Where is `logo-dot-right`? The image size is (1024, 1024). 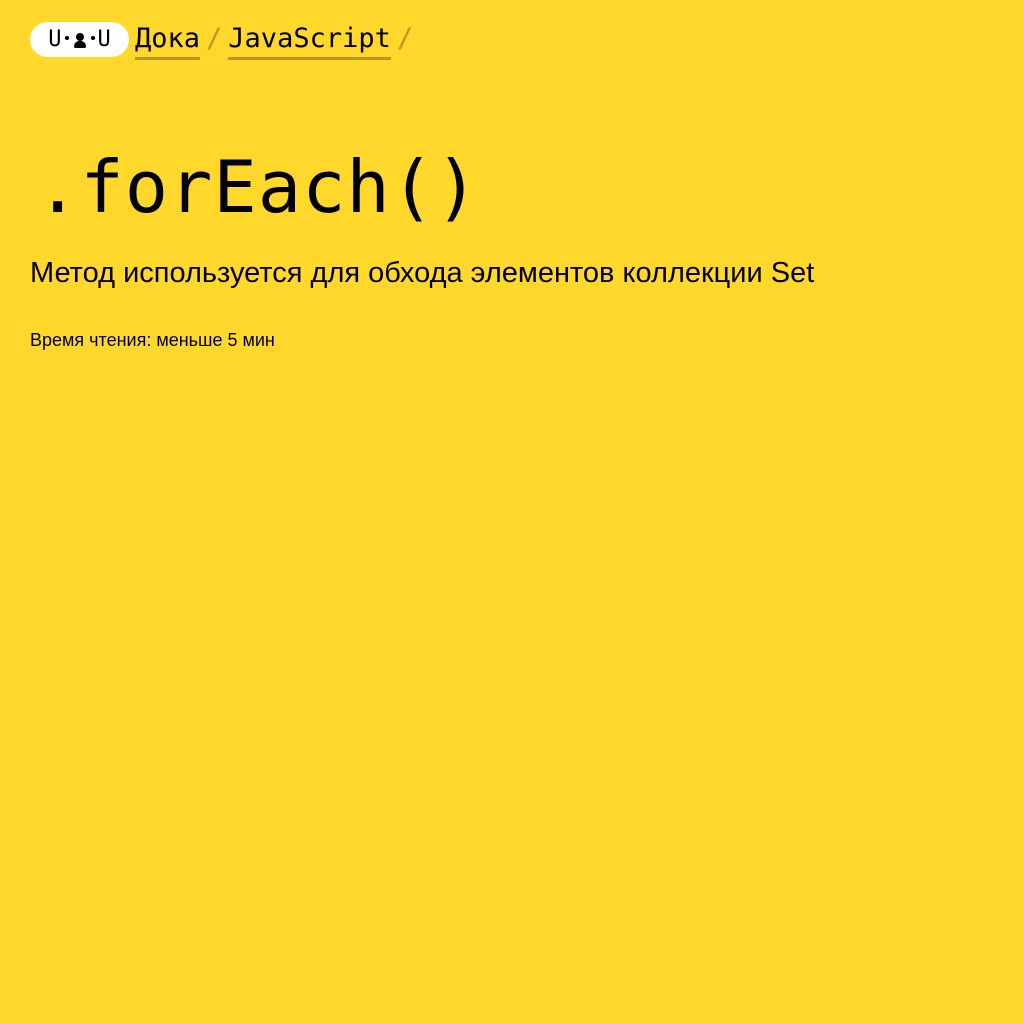
logo-dot-right is located at coordinates (92, 37).